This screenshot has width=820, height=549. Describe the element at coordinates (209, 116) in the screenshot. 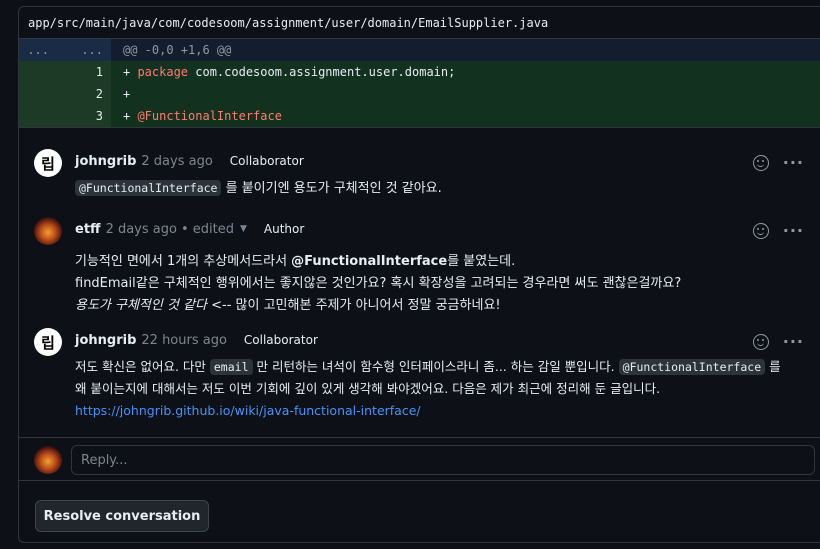

I see `code-annotation: @FunctionalInterface` at that location.